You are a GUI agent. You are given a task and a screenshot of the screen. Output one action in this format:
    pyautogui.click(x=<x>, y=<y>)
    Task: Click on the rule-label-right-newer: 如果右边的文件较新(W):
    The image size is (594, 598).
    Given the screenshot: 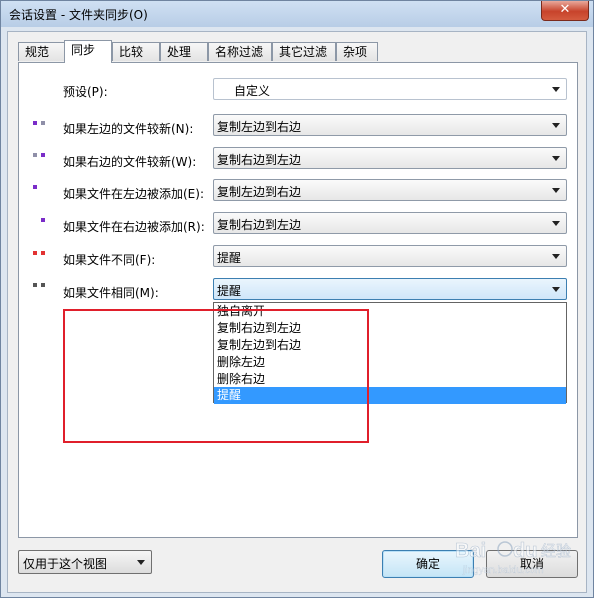 What is the action you would take?
    pyautogui.click(x=130, y=162)
    